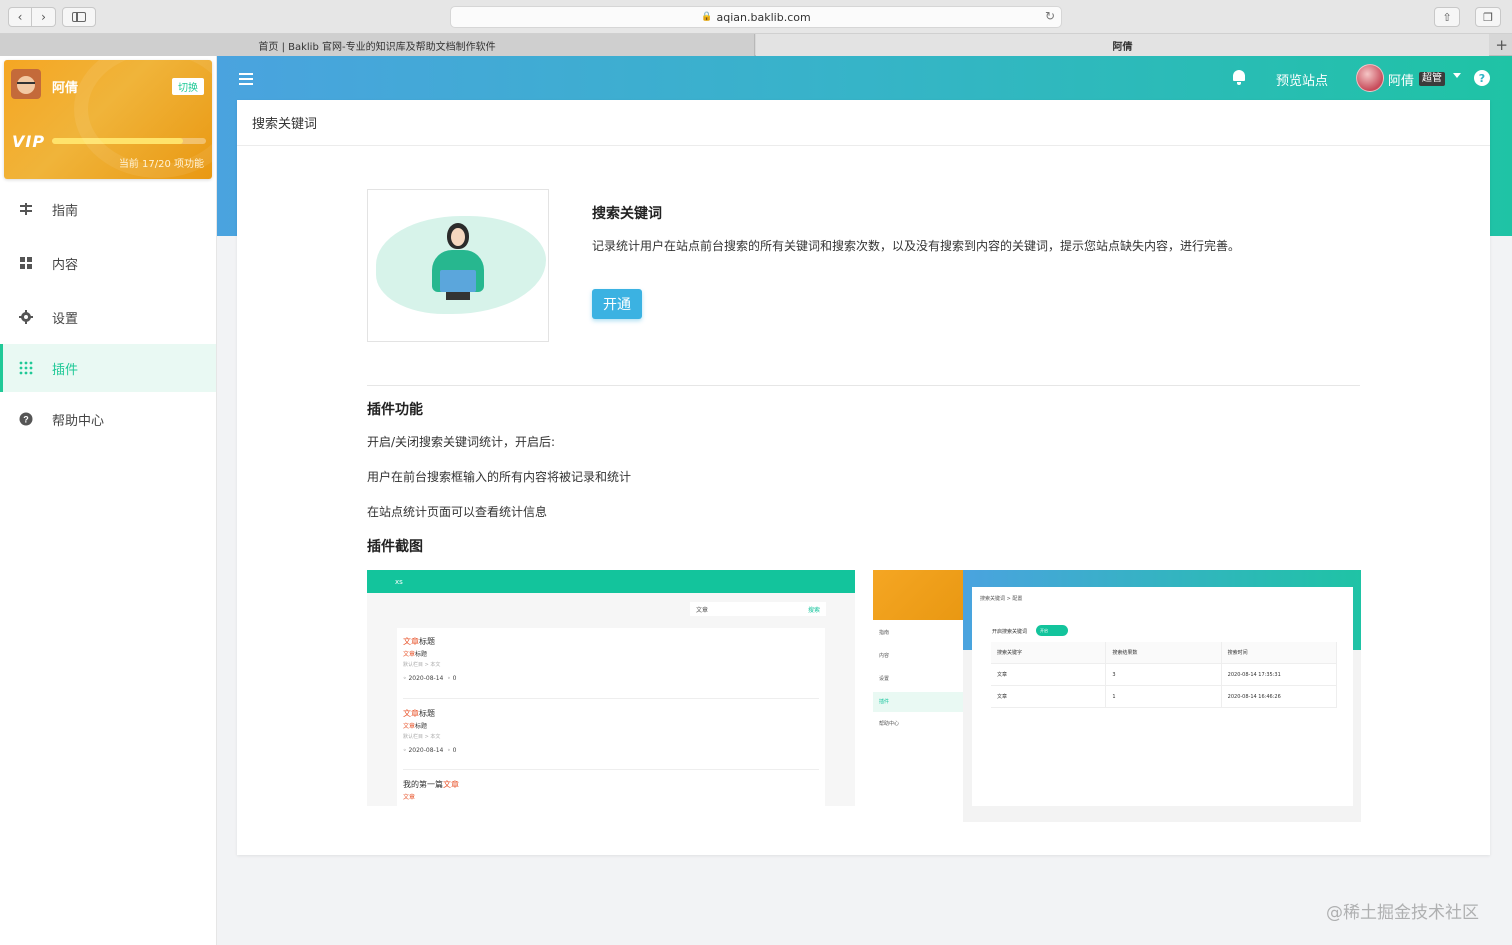 The height and width of the screenshot is (945, 1512). Describe the element at coordinates (26, 317) in the screenshot. I see `gear-icon` at that location.